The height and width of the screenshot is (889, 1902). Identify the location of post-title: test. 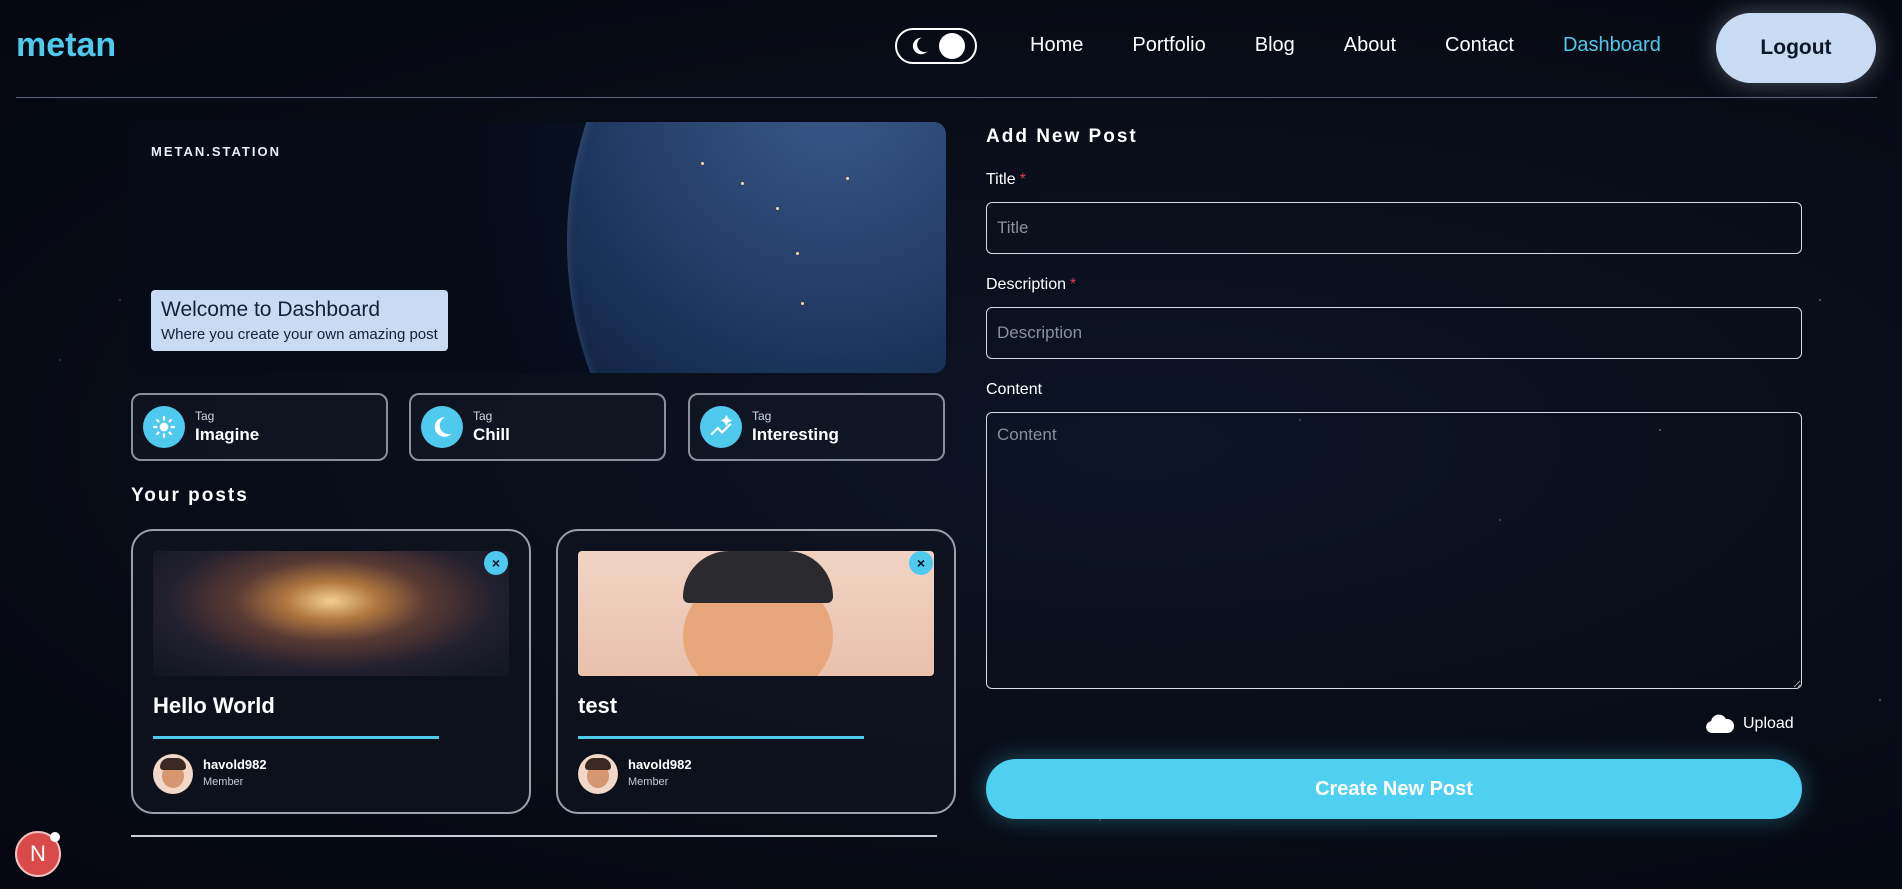
(598, 705).